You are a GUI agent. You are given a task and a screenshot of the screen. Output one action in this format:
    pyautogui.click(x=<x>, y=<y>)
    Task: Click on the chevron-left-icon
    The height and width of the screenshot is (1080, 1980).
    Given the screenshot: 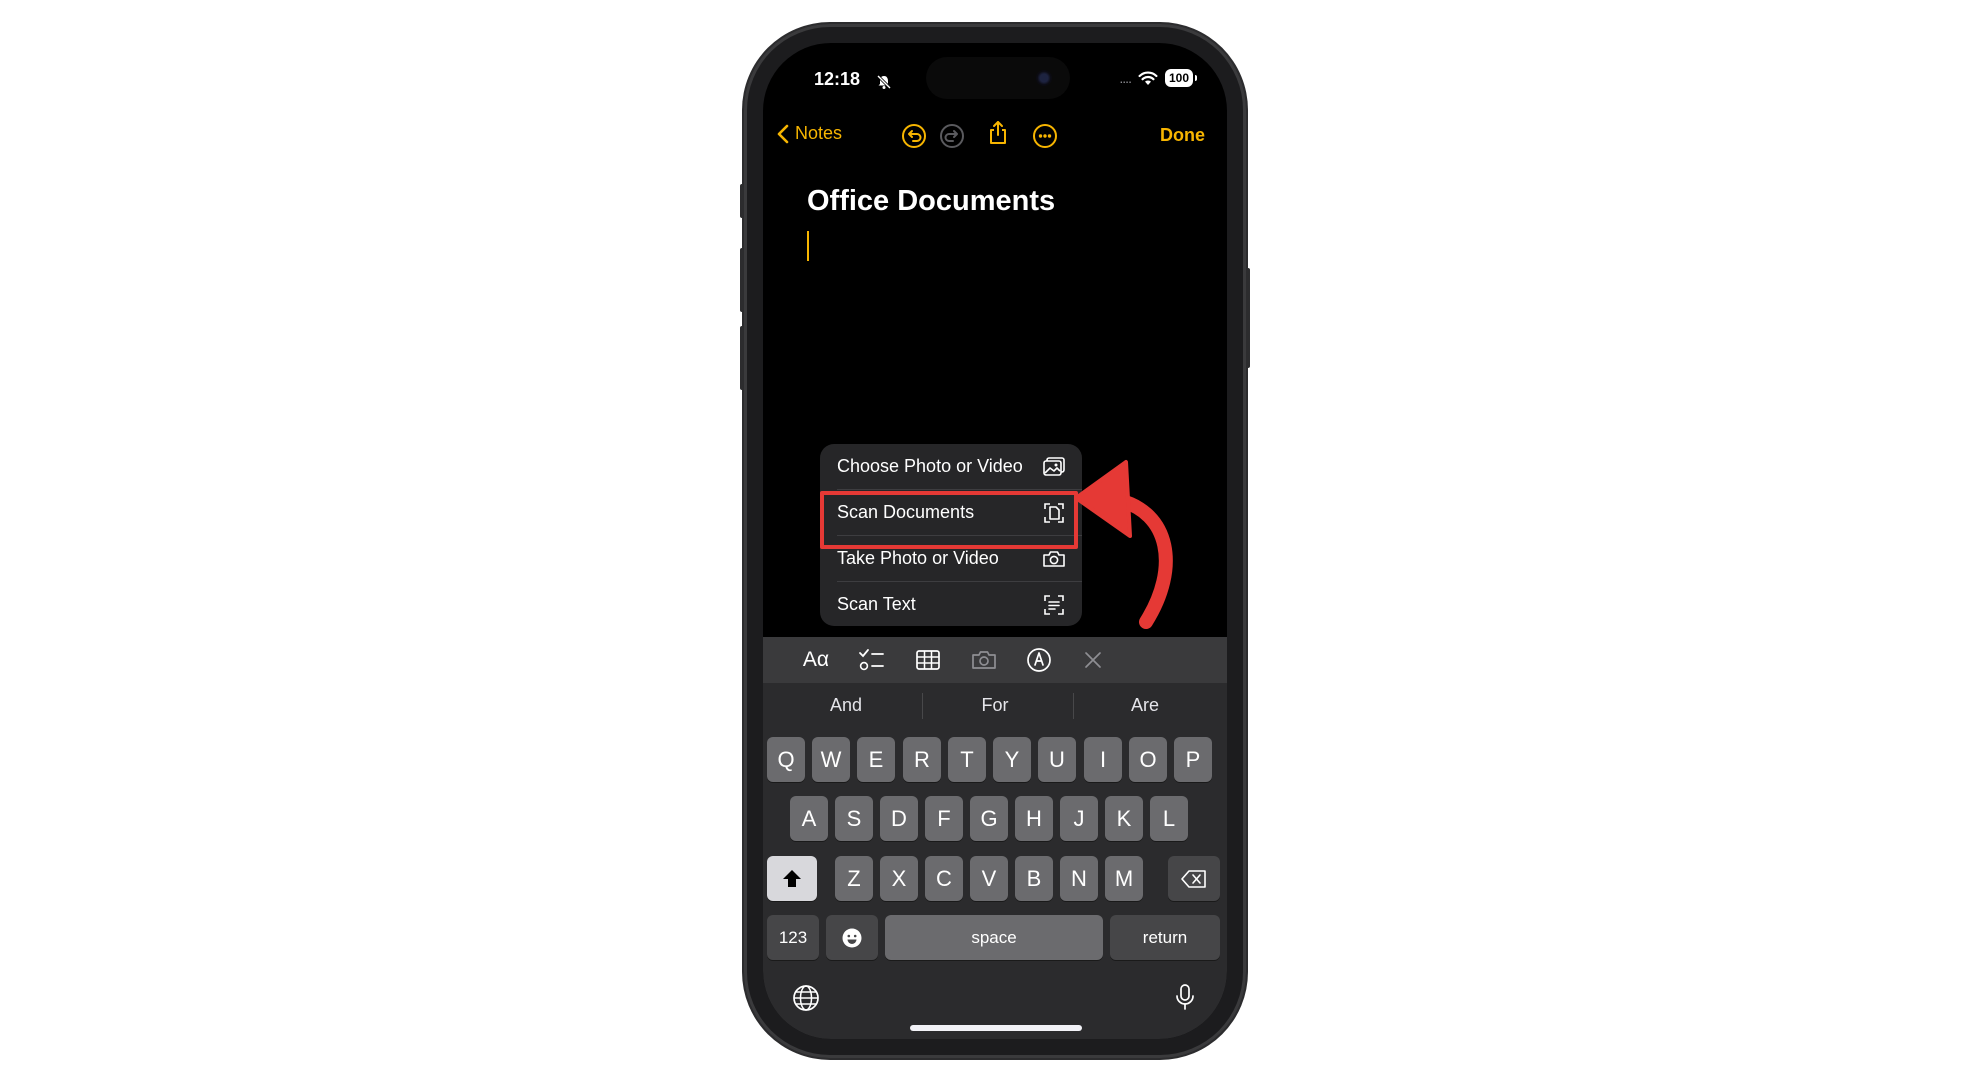 What is the action you would take?
    pyautogui.click(x=783, y=133)
    